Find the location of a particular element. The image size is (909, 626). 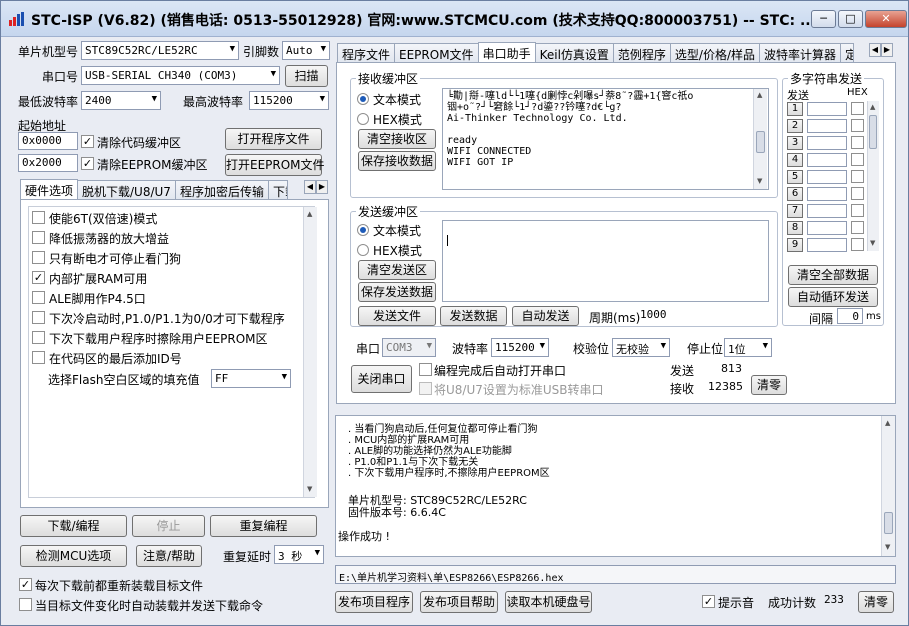

tab-program-file: 程序文件 is located at coordinates (366, 53).